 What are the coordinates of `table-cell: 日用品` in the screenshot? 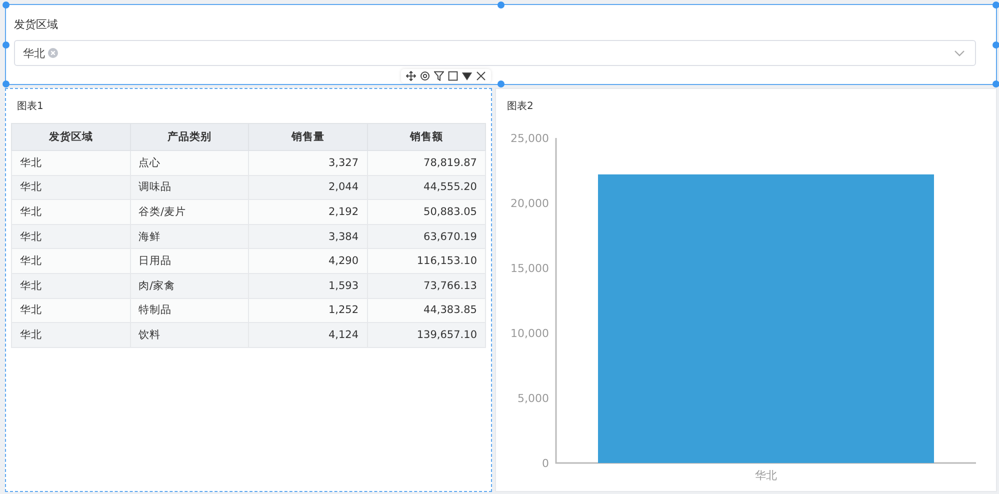 It's located at (189, 261).